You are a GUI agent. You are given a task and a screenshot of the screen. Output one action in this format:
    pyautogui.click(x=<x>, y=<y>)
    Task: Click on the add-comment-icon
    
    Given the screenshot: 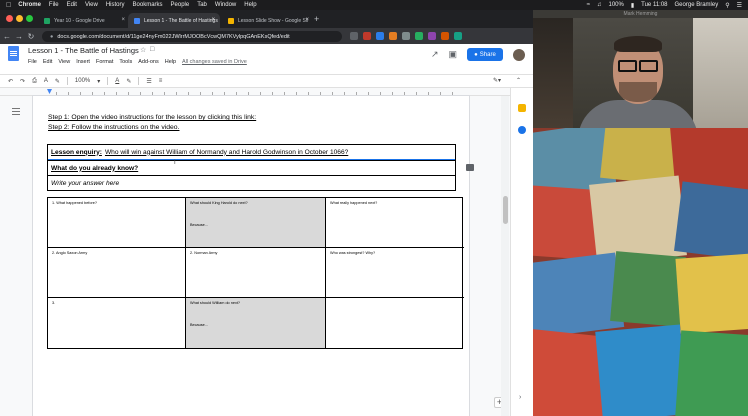 What is the action you would take?
    pyautogui.click(x=470, y=167)
    